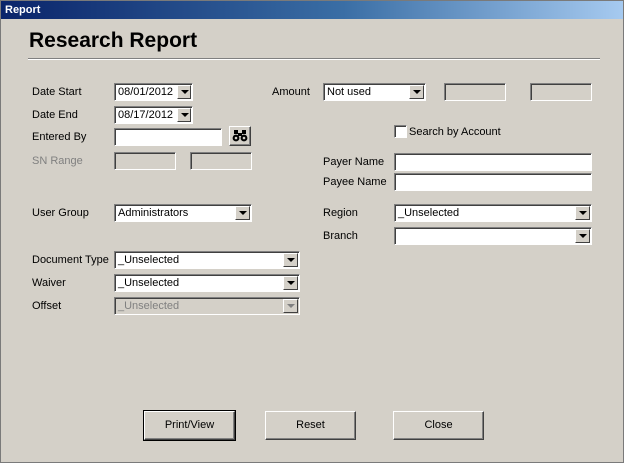  What do you see at coordinates (207, 306) in the screenshot?
I see `offset-select: _Unselected` at bounding box center [207, 306].